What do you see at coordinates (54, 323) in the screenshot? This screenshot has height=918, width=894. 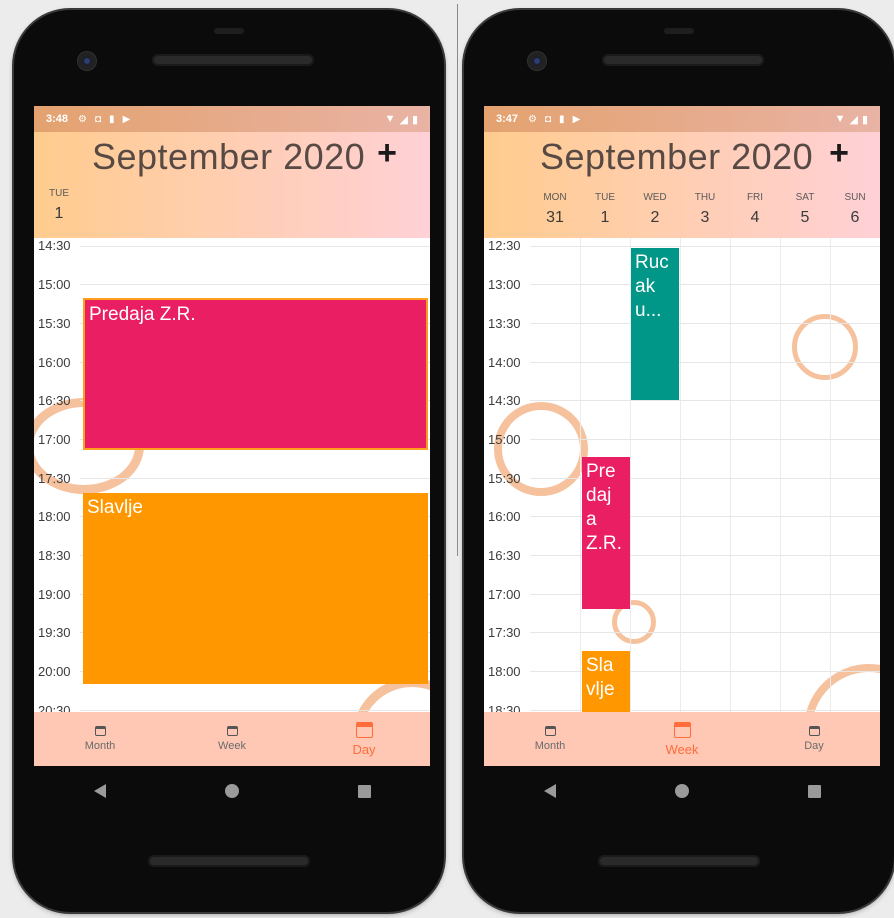 I see `time-label: 15:30` at bounding box center [54, 323].